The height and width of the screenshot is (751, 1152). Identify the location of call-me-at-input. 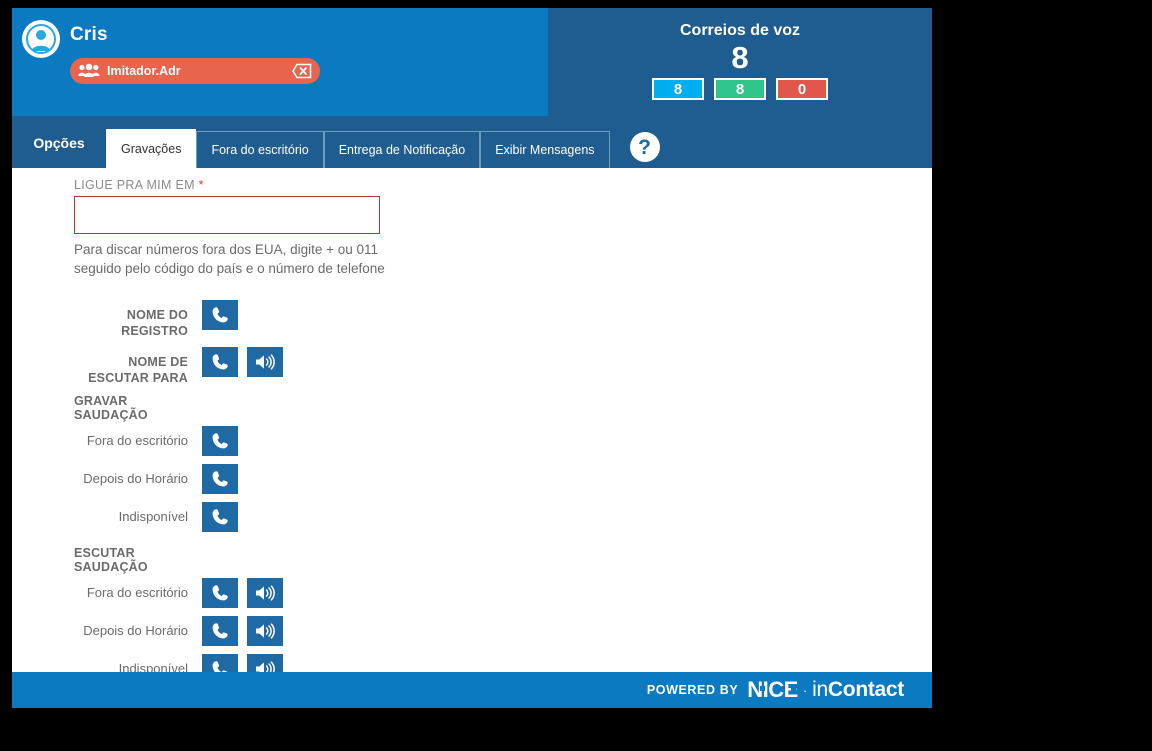
(227, 215).